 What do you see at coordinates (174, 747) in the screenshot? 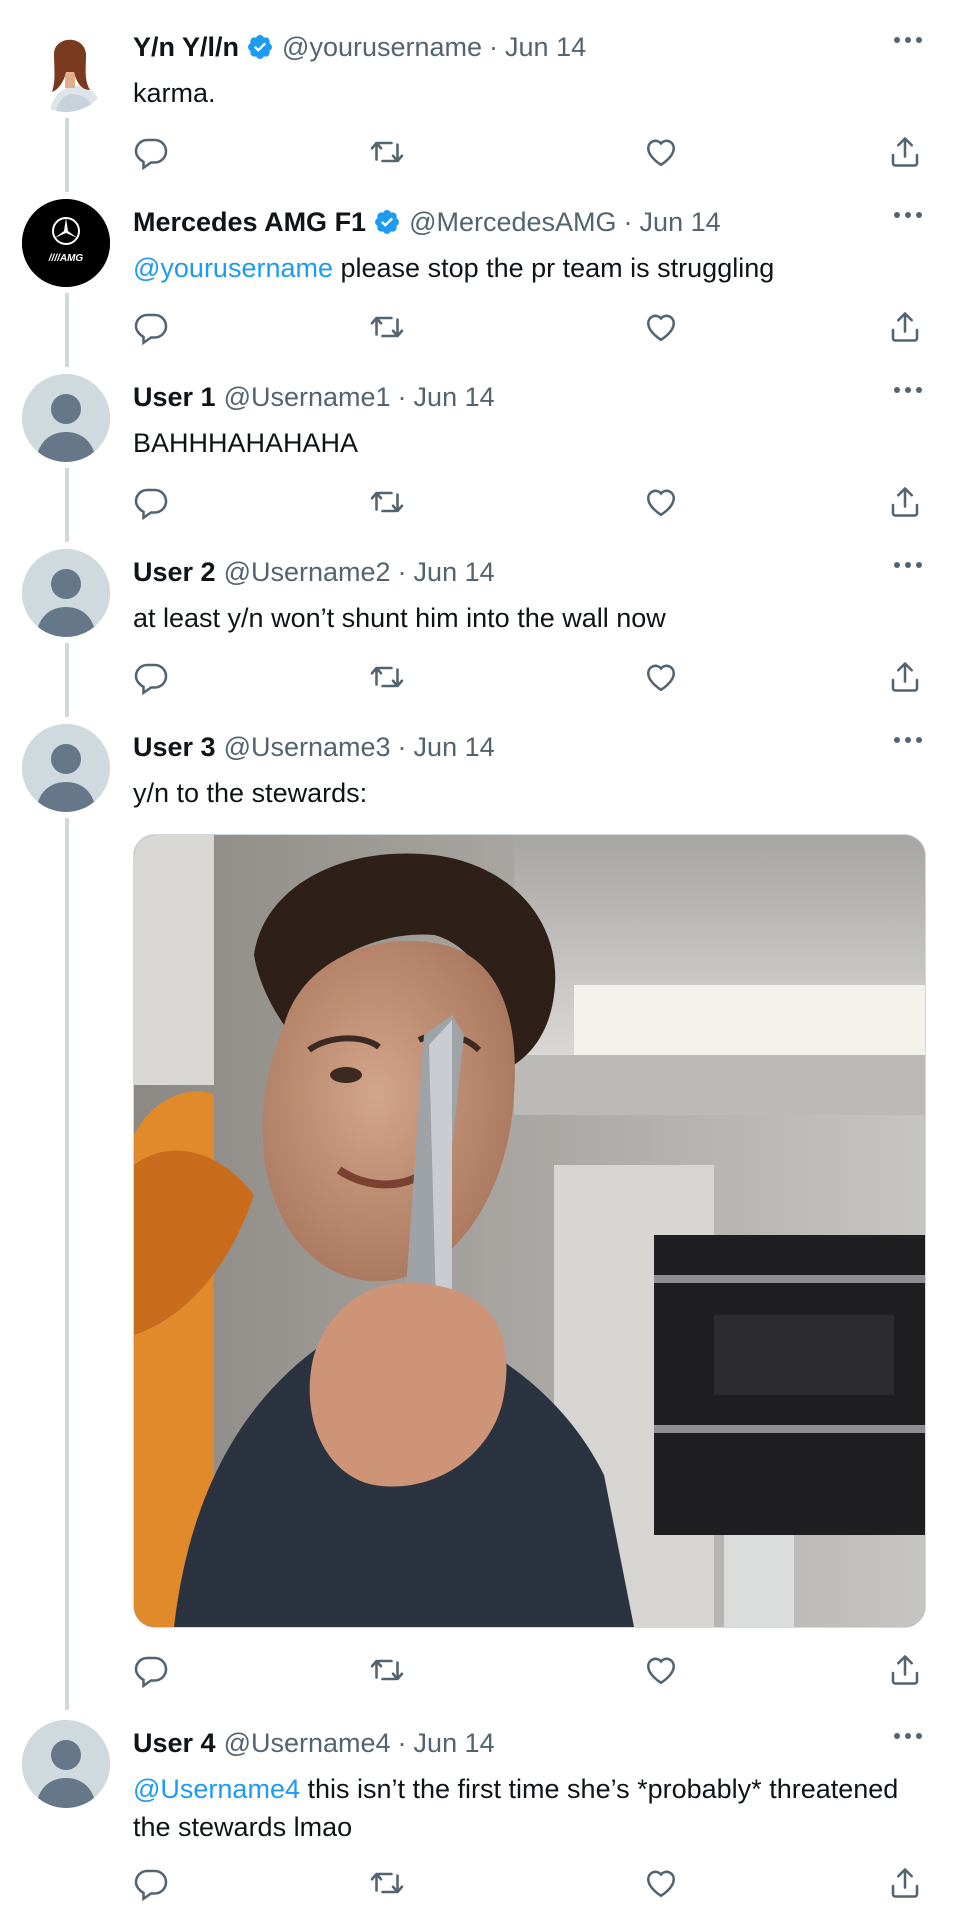
I see `display-name: User 3` at bounding box center [174, 747].